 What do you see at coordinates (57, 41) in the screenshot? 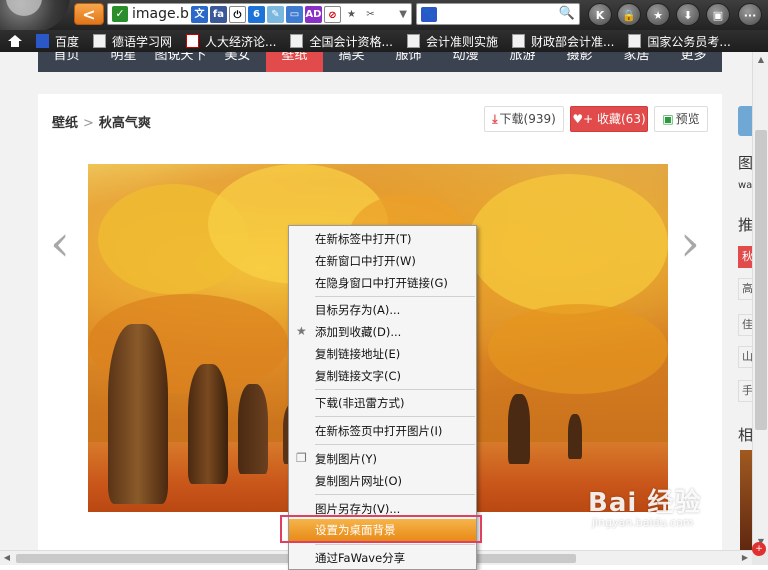
I see `bookmark-item: 百度` at bounding box center [57, 41].